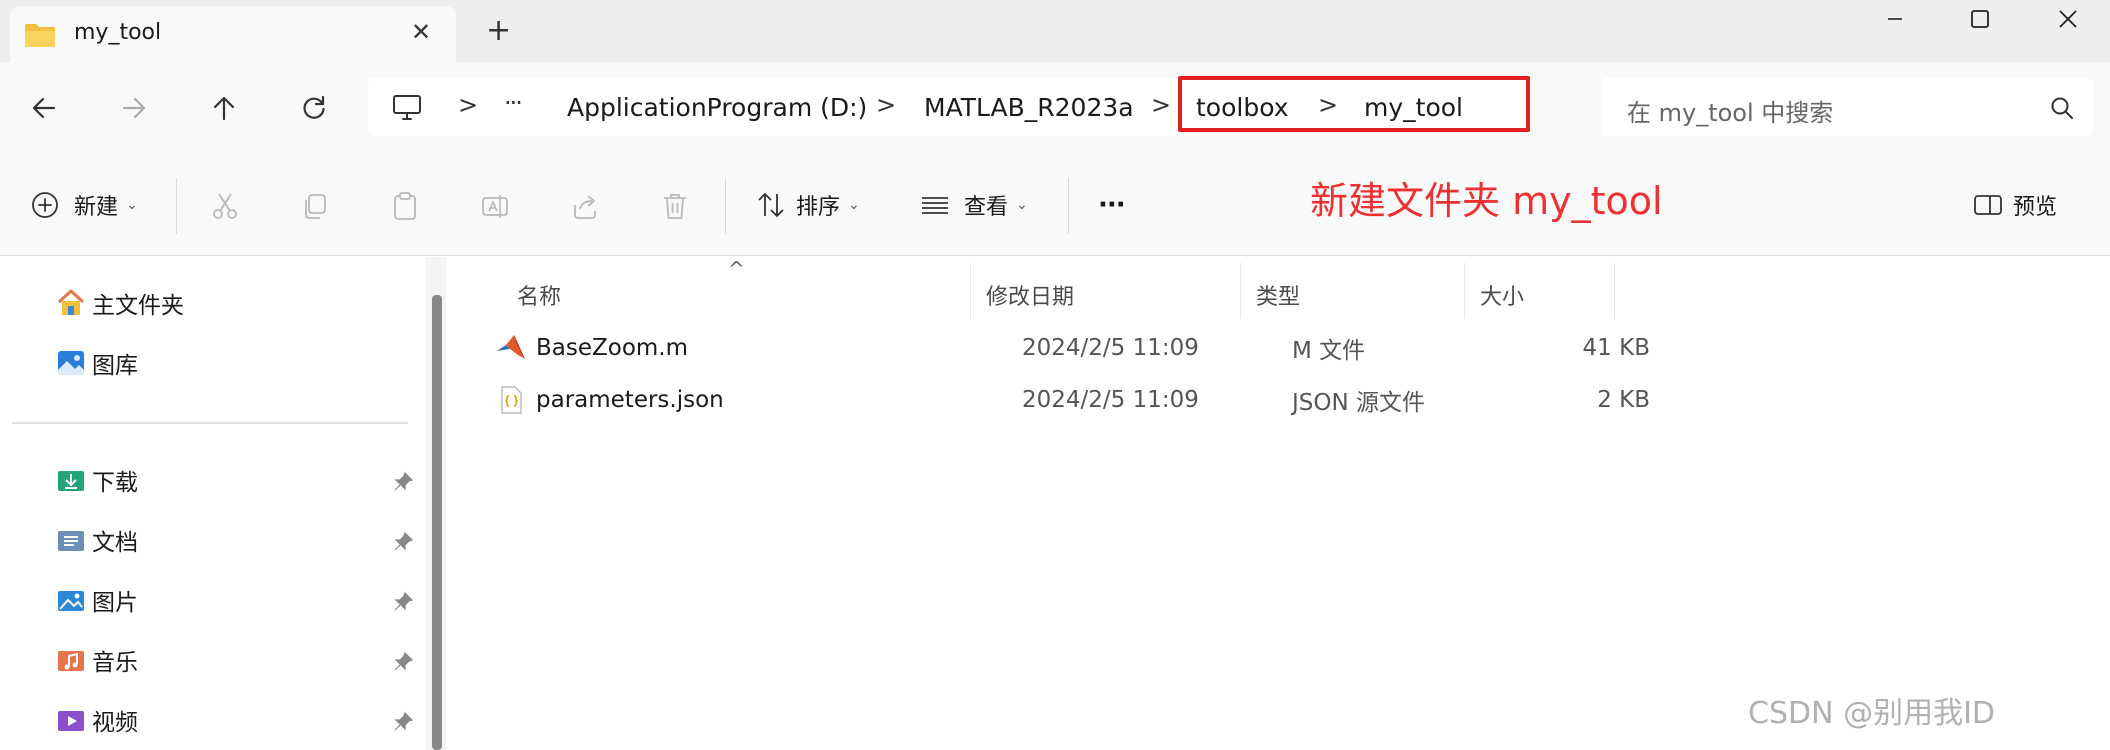  What do you see at coordinates (1623, 400) in the screenshot?
I see `file-size: 2 KB` at bounding box center [1623, 400].